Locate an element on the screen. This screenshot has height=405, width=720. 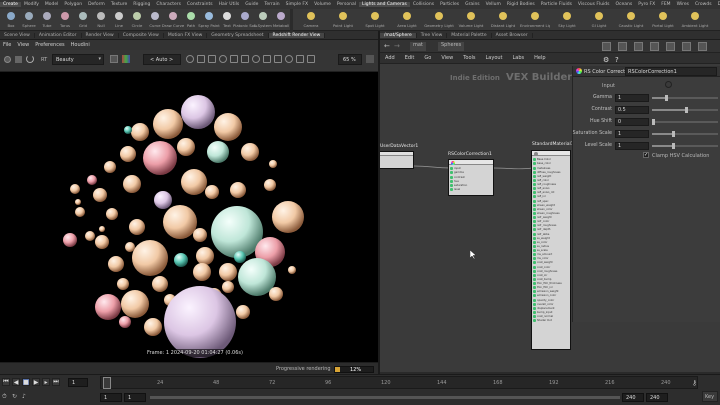
tab-redshift-render-view: Redshift Render View is located at coordinates (297, 35).